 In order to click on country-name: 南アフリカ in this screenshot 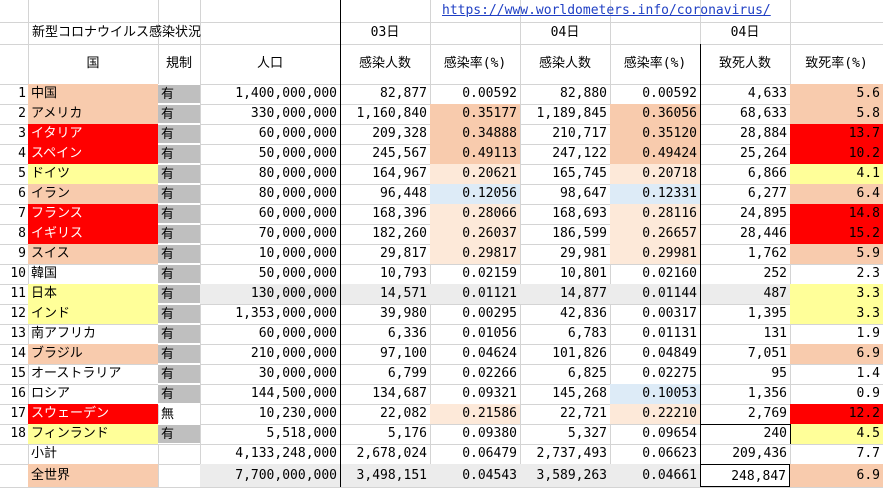, I will do `click(93, 334)`.